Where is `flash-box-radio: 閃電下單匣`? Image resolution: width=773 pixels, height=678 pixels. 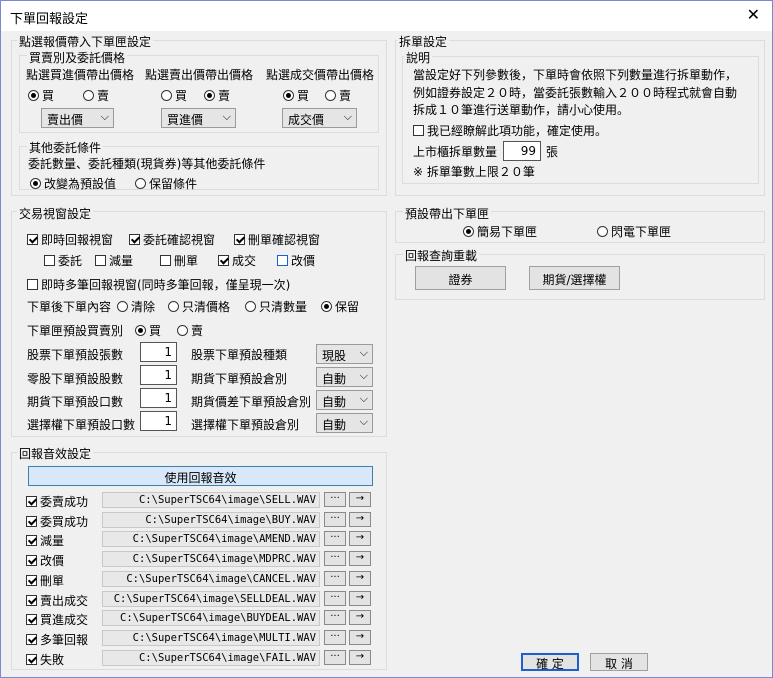 flash-box-radio: 閃電下單匣 is located at coordinates (634, 231).